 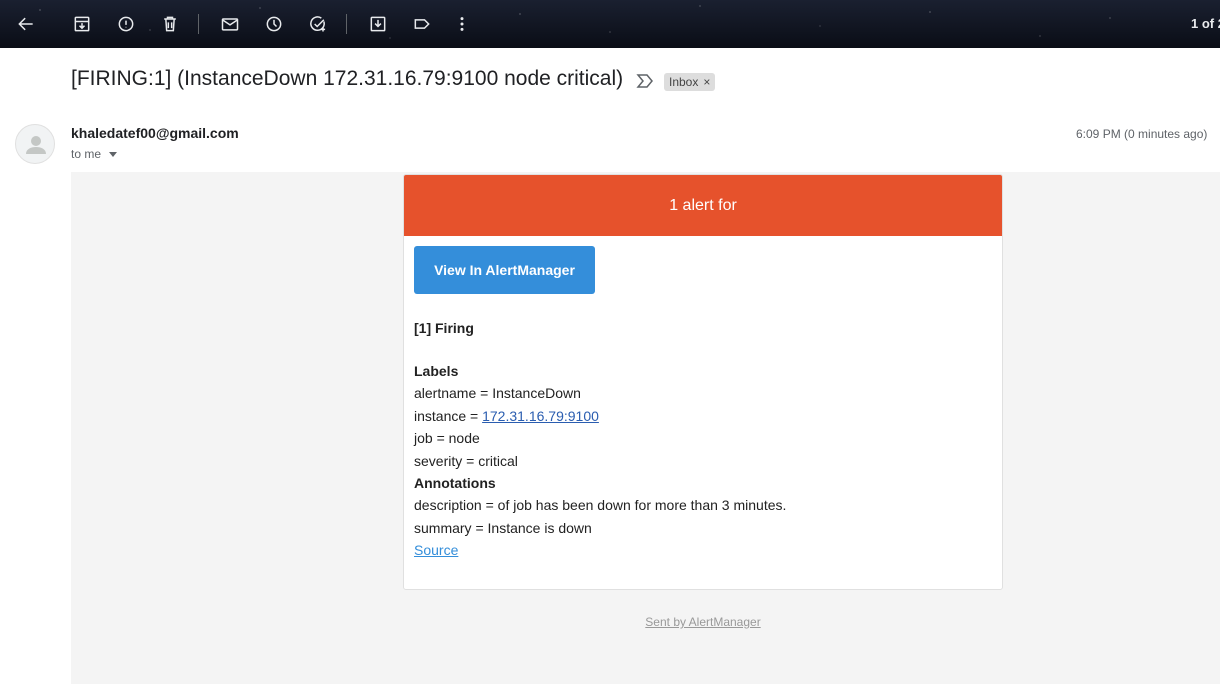 I want to click on label-chip-text: Inbox, so click(x=684, y=82).